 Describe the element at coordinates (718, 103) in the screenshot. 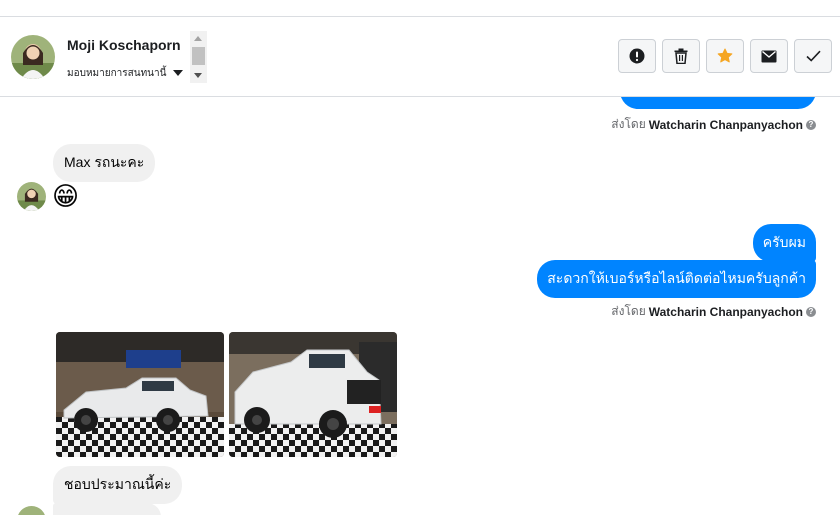

I see `outgoing-message-partial` at that location.